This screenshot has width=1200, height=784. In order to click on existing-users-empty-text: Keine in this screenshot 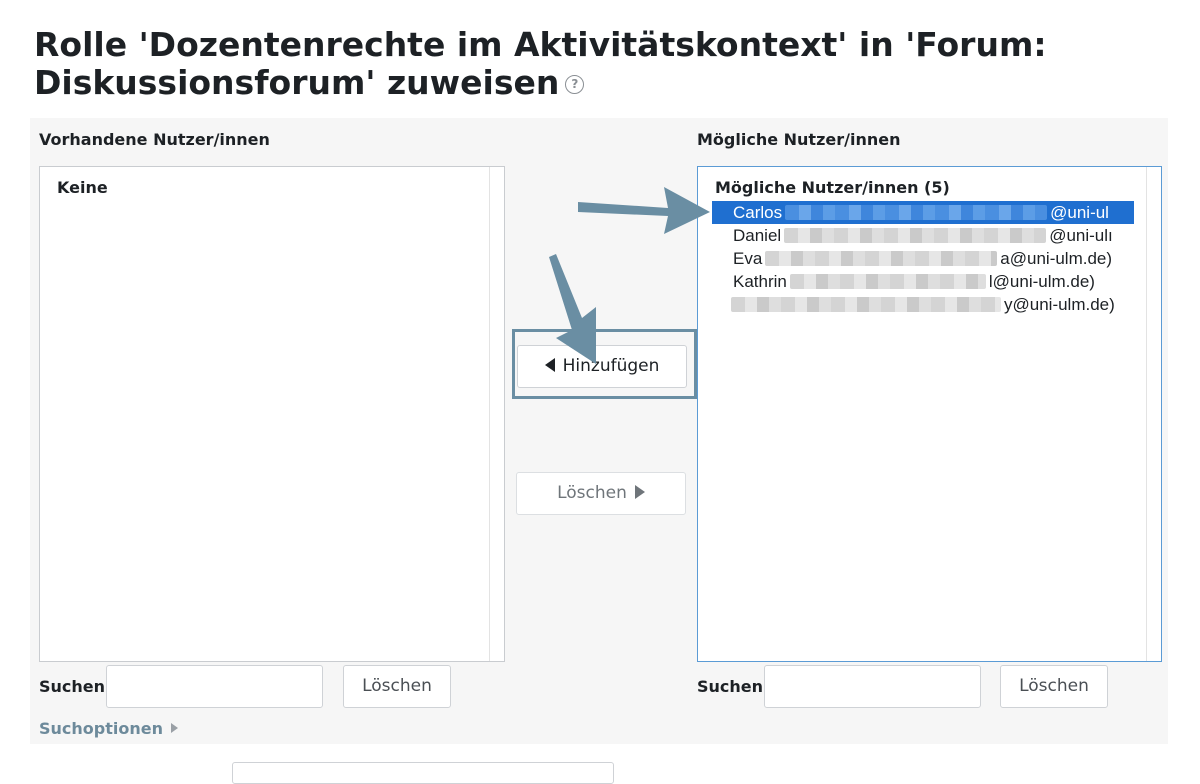, I will do `click(82, 187)`.